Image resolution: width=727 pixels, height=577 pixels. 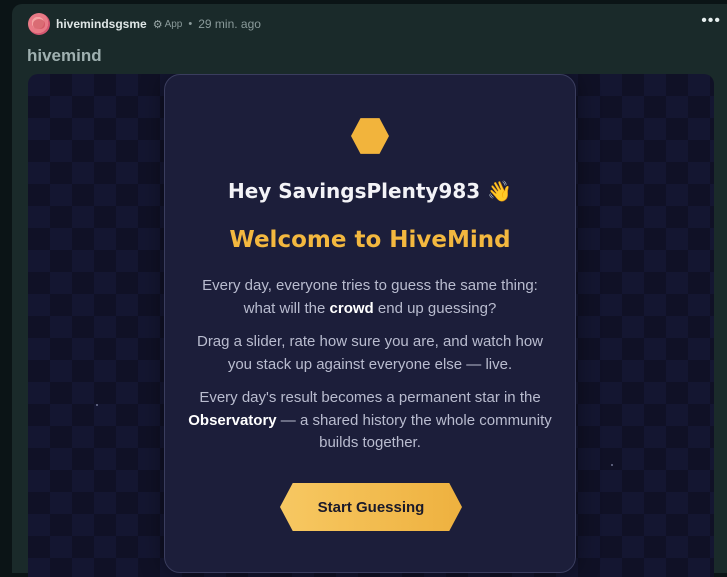 What do you see at coordinates (370, 240) in the screenshot?
I see `welcome-title: Welcome to HiveMind` at bounding box center [370, 240].